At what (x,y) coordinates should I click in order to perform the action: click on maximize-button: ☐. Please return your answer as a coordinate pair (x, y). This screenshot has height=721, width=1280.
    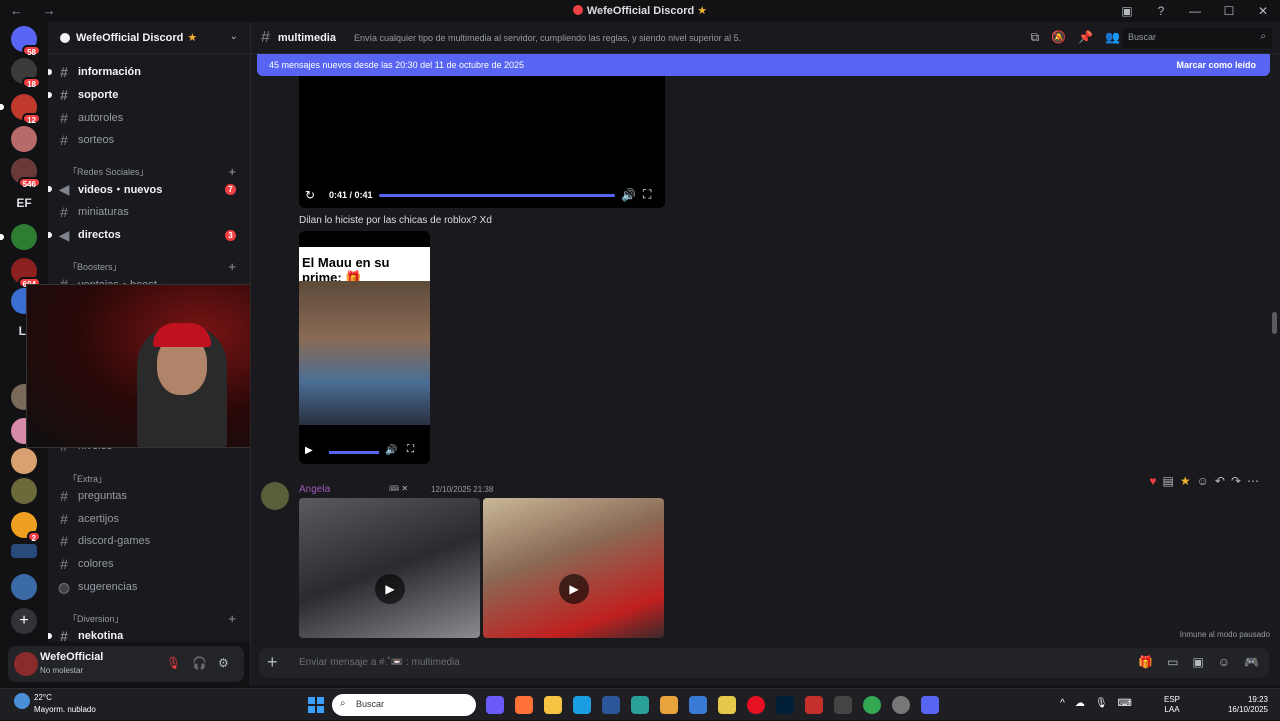
    Looking at the image, I should click on (1229, 11).